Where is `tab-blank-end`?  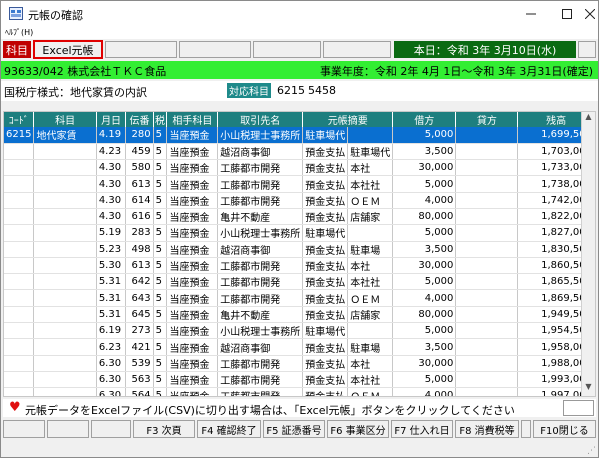 tab-blank-end is located at coordinates (587, 49).